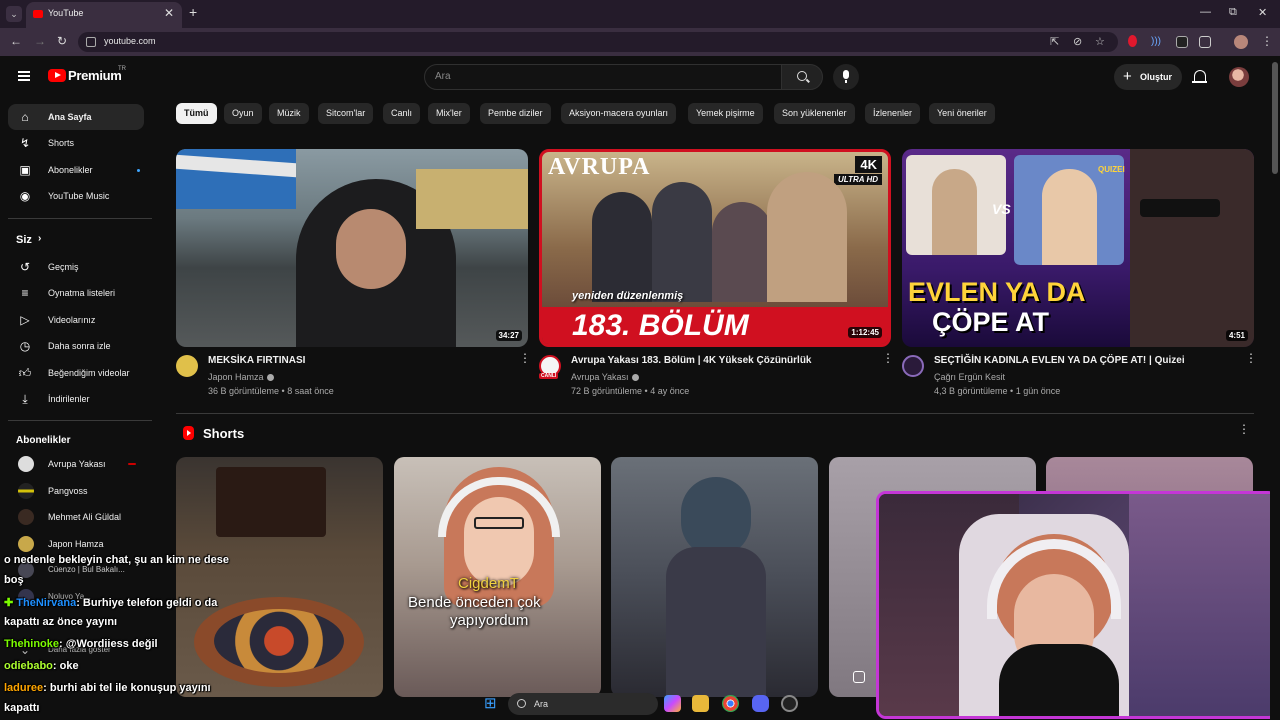  I want to click on sidebar-item-playlists: ≡ Oynatma listeleri, so click(76, 293).